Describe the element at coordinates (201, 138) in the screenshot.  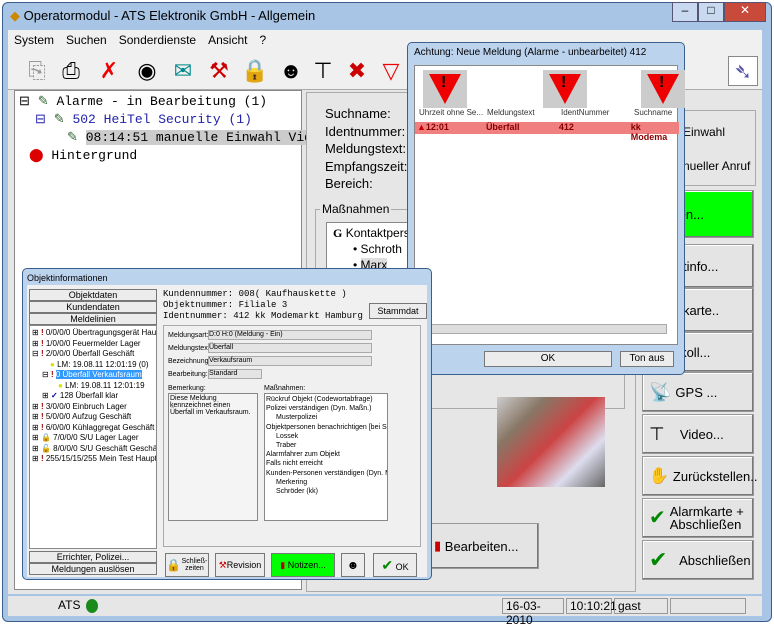
I see `tree-item-einwahl: ✎ 08:14:51 manuelle Einwahl Videos` at that location.